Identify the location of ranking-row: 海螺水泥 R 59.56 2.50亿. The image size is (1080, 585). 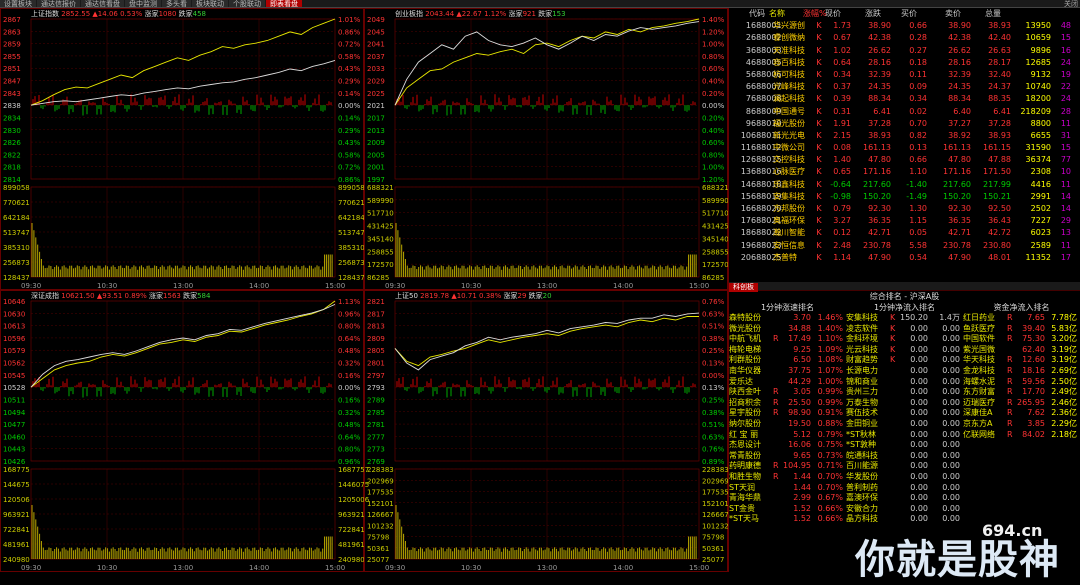
(1021, 382).